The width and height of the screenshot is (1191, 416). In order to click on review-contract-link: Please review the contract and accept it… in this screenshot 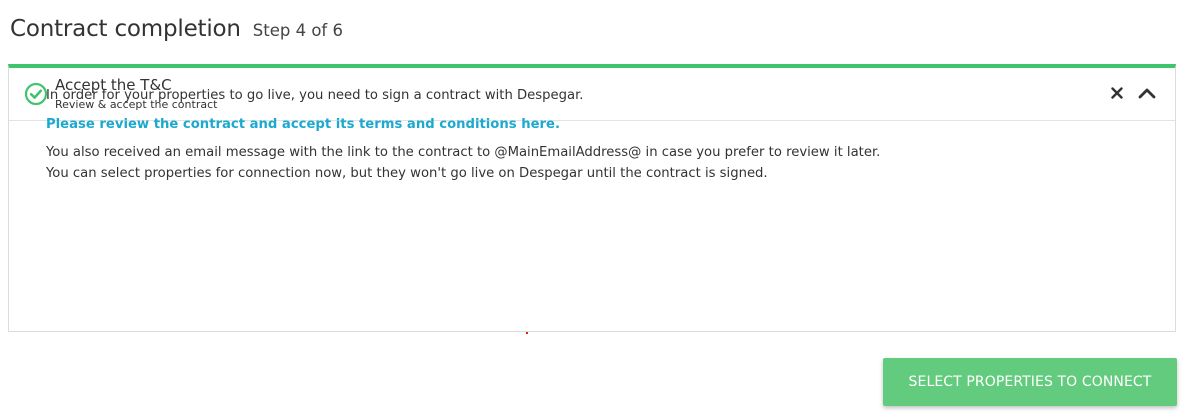, I will do `click(303, 124)`.